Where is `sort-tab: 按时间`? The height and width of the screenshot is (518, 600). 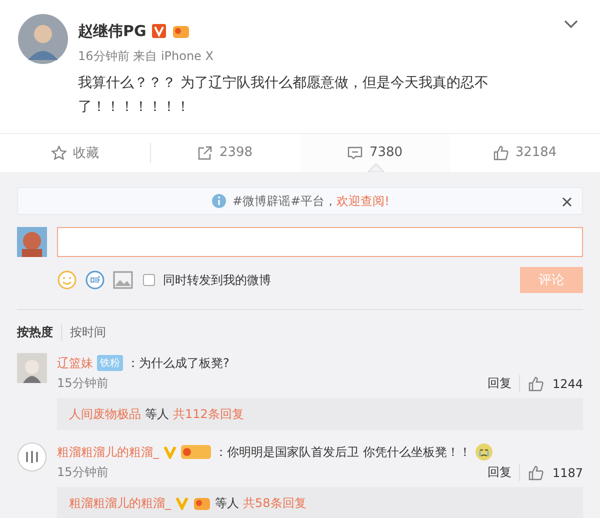 sort-tab: 按时间 is located at coordinates (87, 332).